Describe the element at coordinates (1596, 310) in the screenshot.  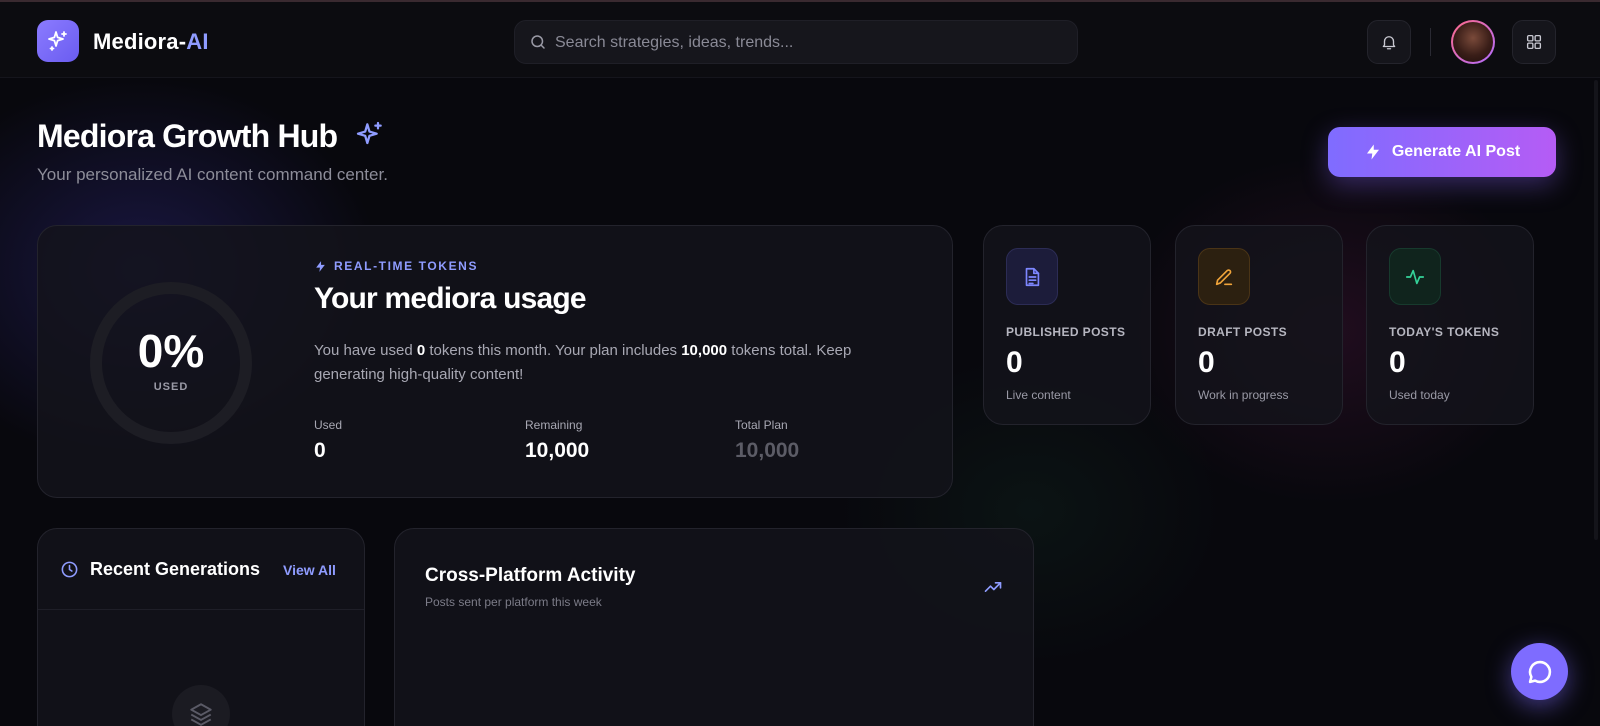
I see `scrollbar` at that location.